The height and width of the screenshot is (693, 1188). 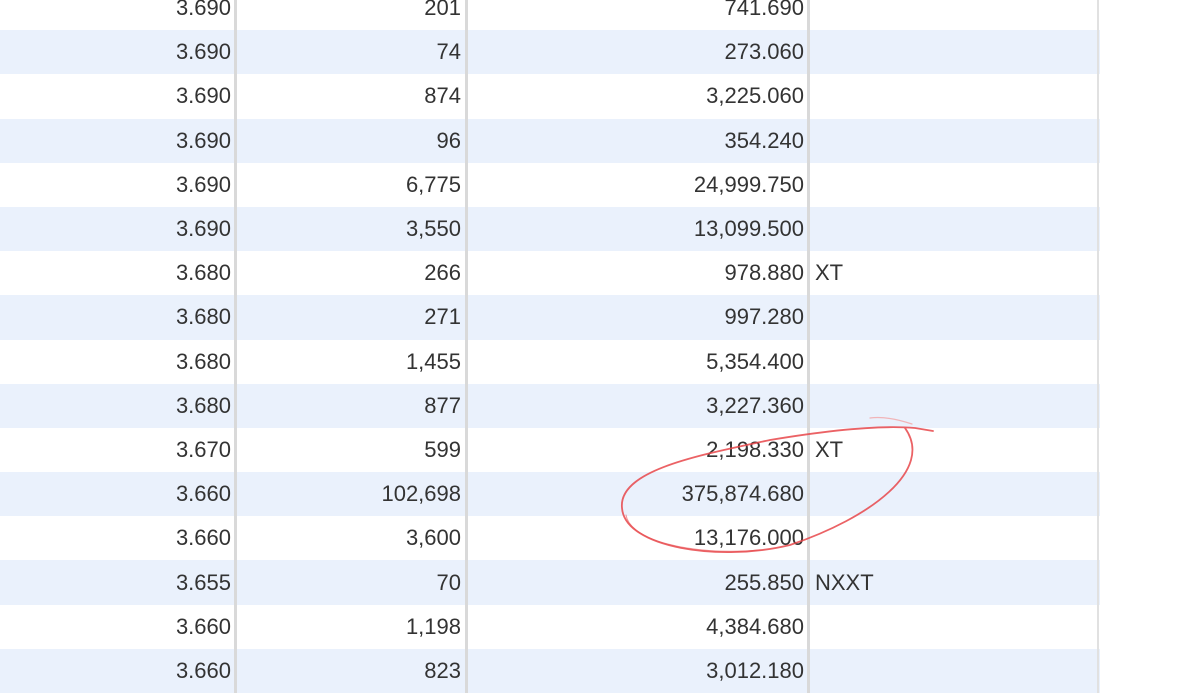 What do you see at coordinates (550, 140) in the screenshot?
I see `table-row: 3.690 96 354.240` at bounding box center [550, 140].